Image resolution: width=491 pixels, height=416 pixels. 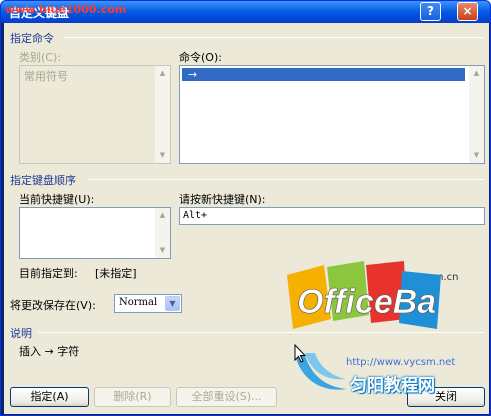 I want to click on description-text: 插入 → 字符, so click(x=49, y=351).